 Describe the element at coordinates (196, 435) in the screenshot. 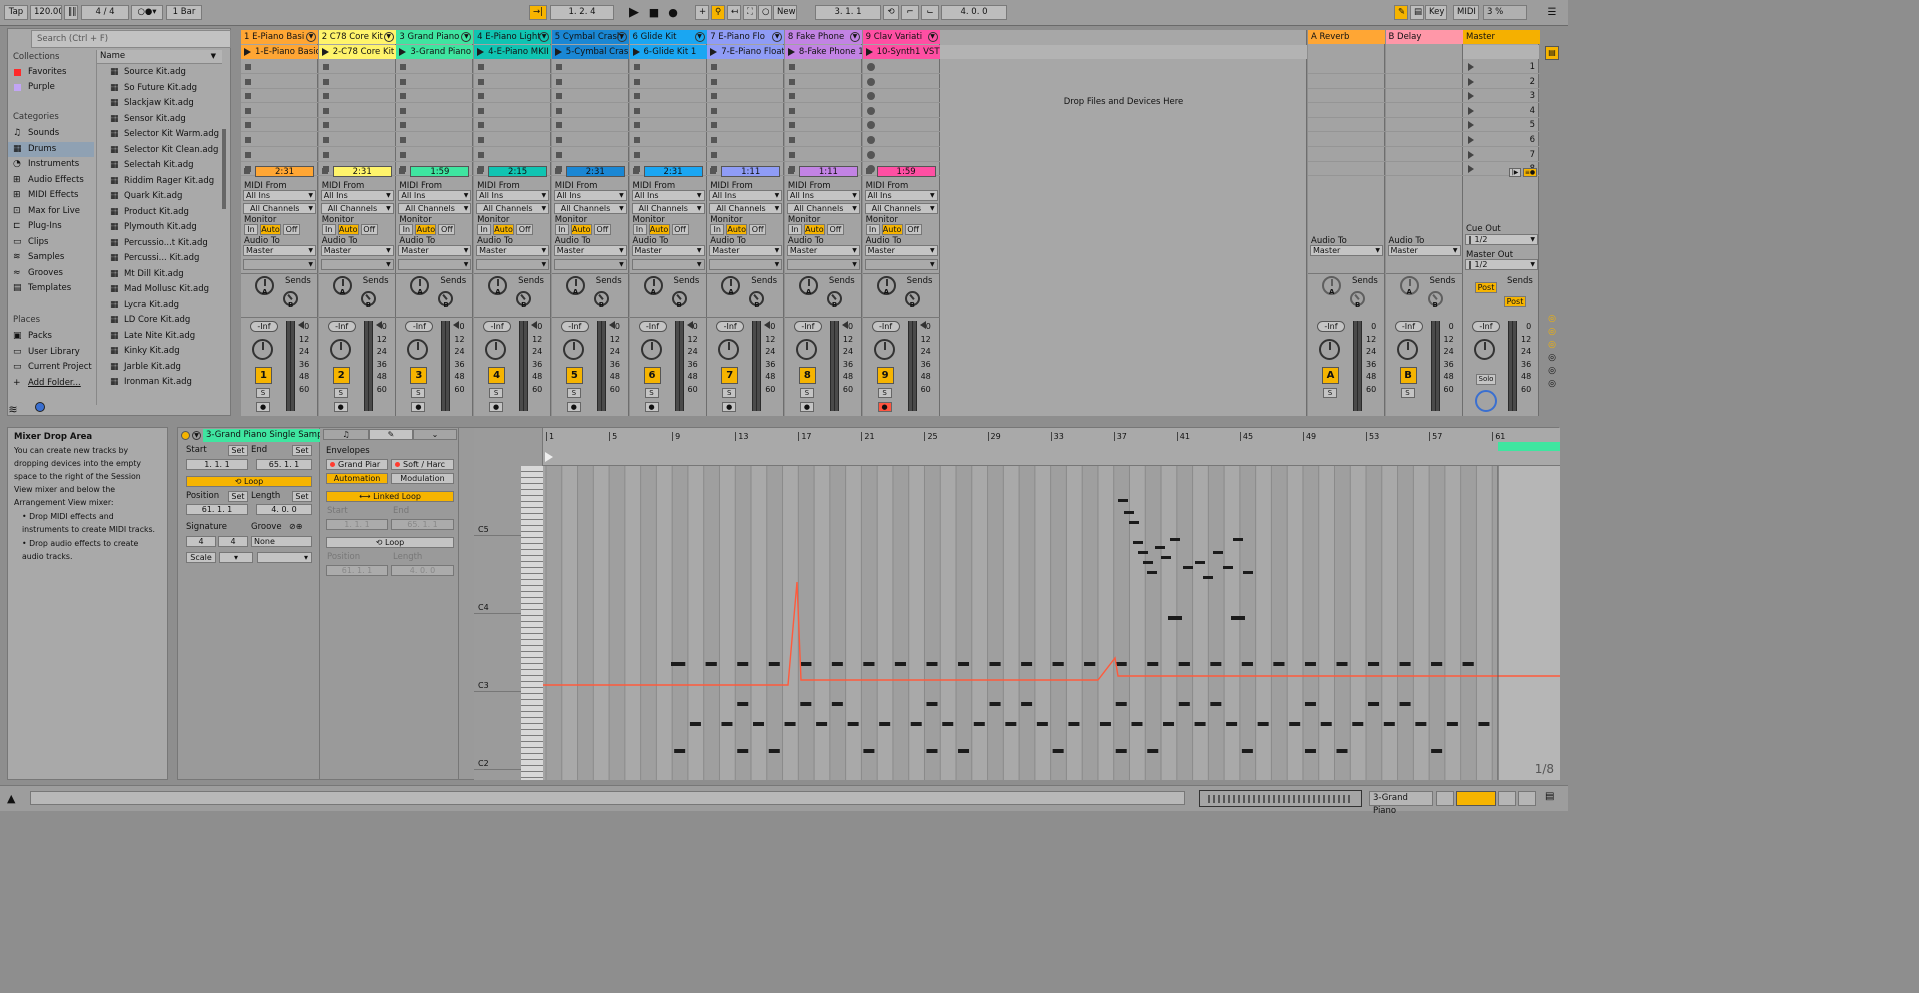

I see `clip-menu-icon: ▼` at that location.